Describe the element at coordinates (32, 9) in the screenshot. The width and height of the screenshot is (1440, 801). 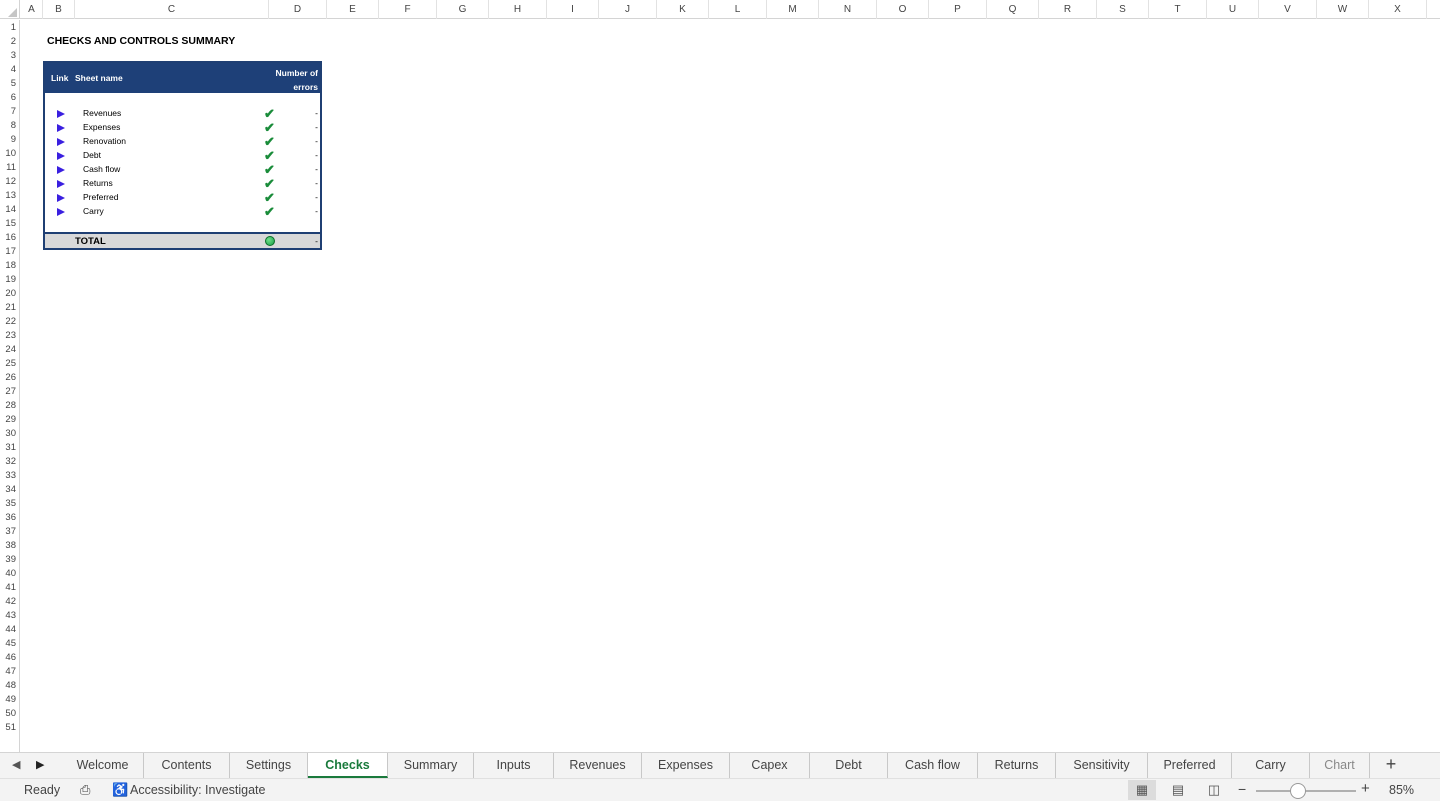
I see `column-header-a: A` at that location.